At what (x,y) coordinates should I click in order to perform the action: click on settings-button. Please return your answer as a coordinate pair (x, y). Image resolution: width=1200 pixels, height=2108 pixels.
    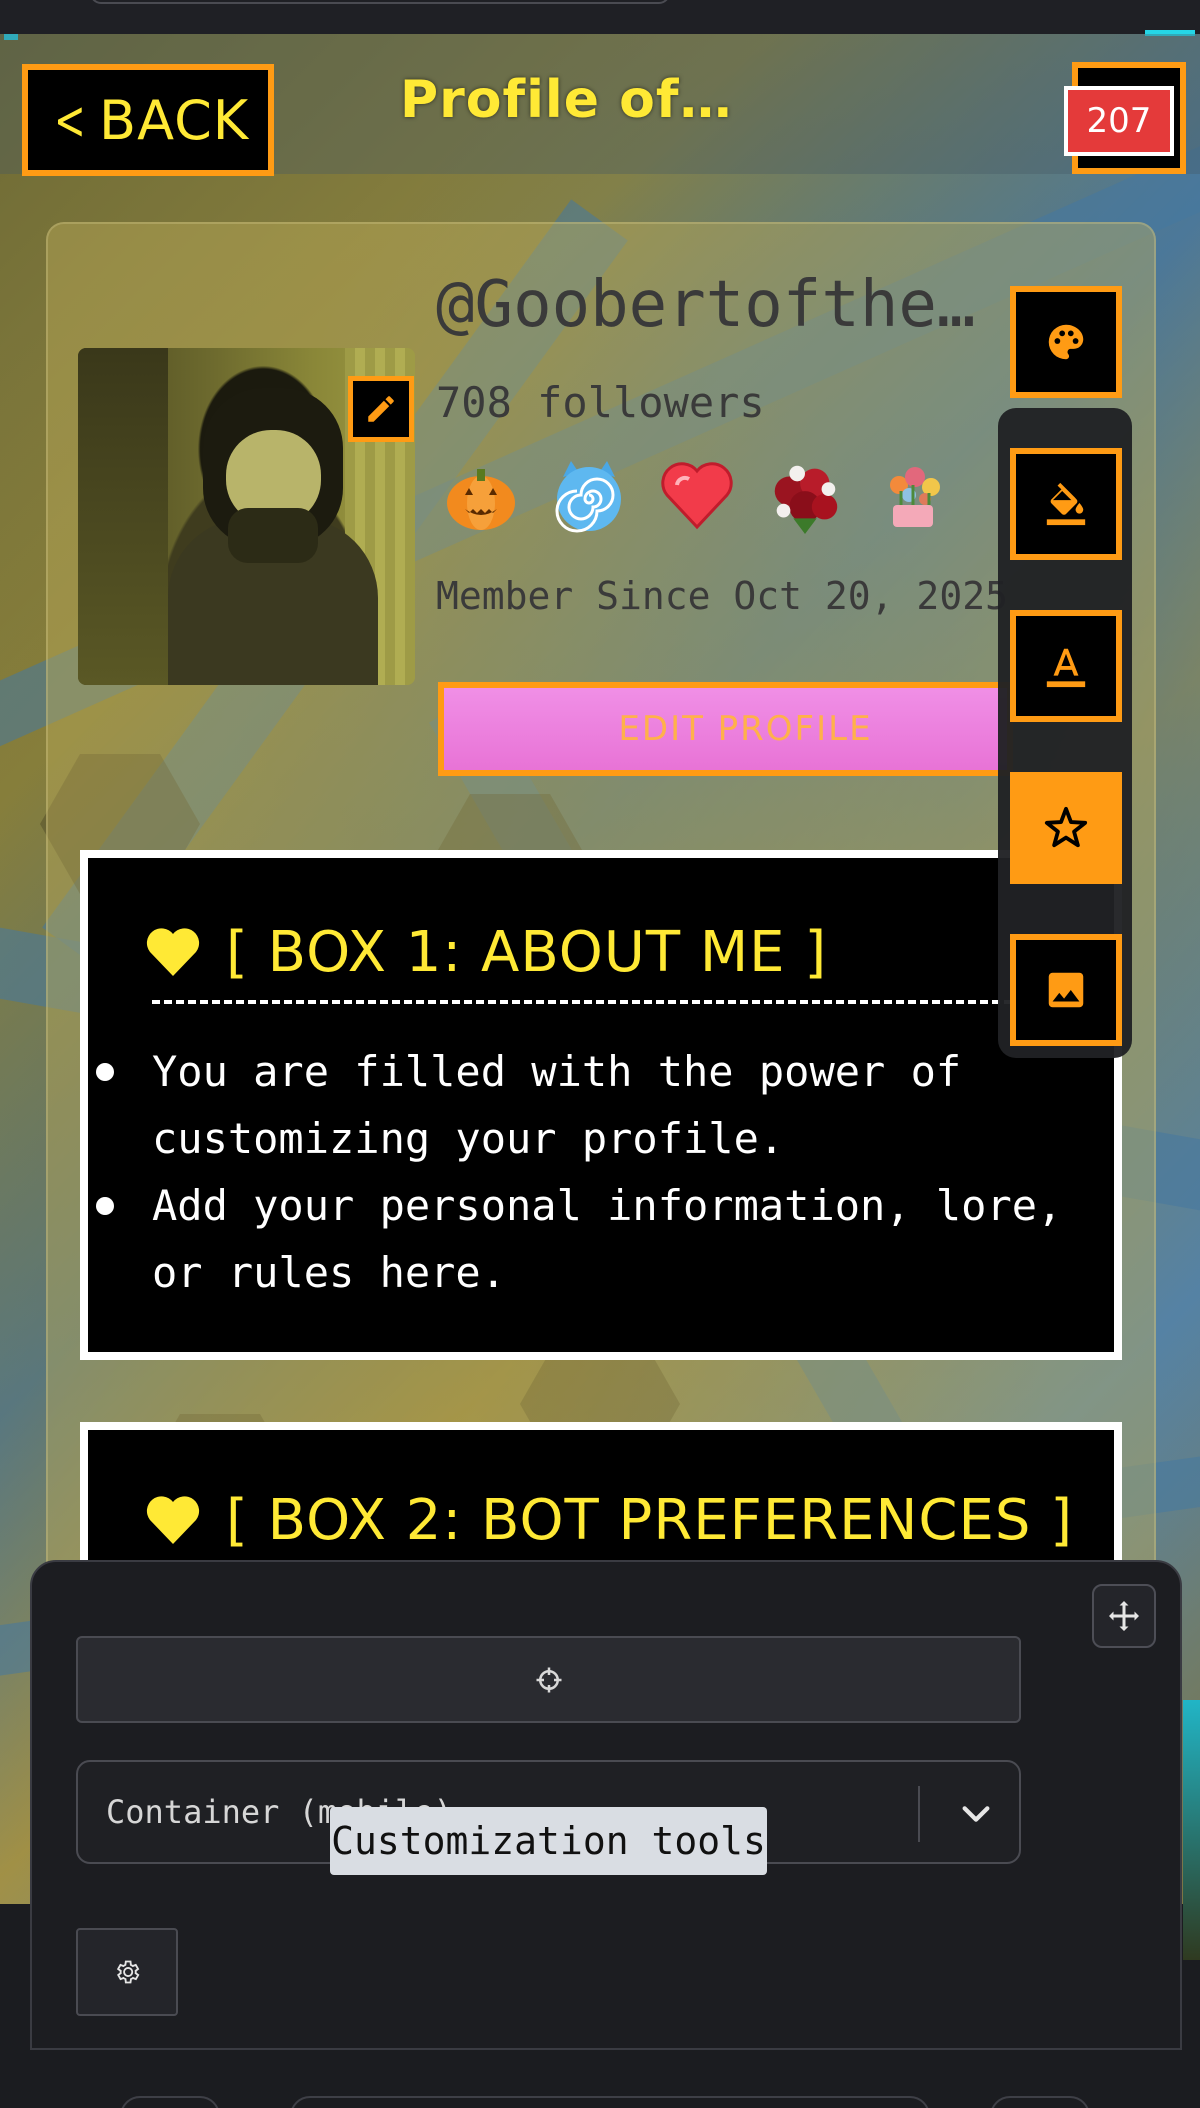
    Looking at the image, I should click on (127, 1972).